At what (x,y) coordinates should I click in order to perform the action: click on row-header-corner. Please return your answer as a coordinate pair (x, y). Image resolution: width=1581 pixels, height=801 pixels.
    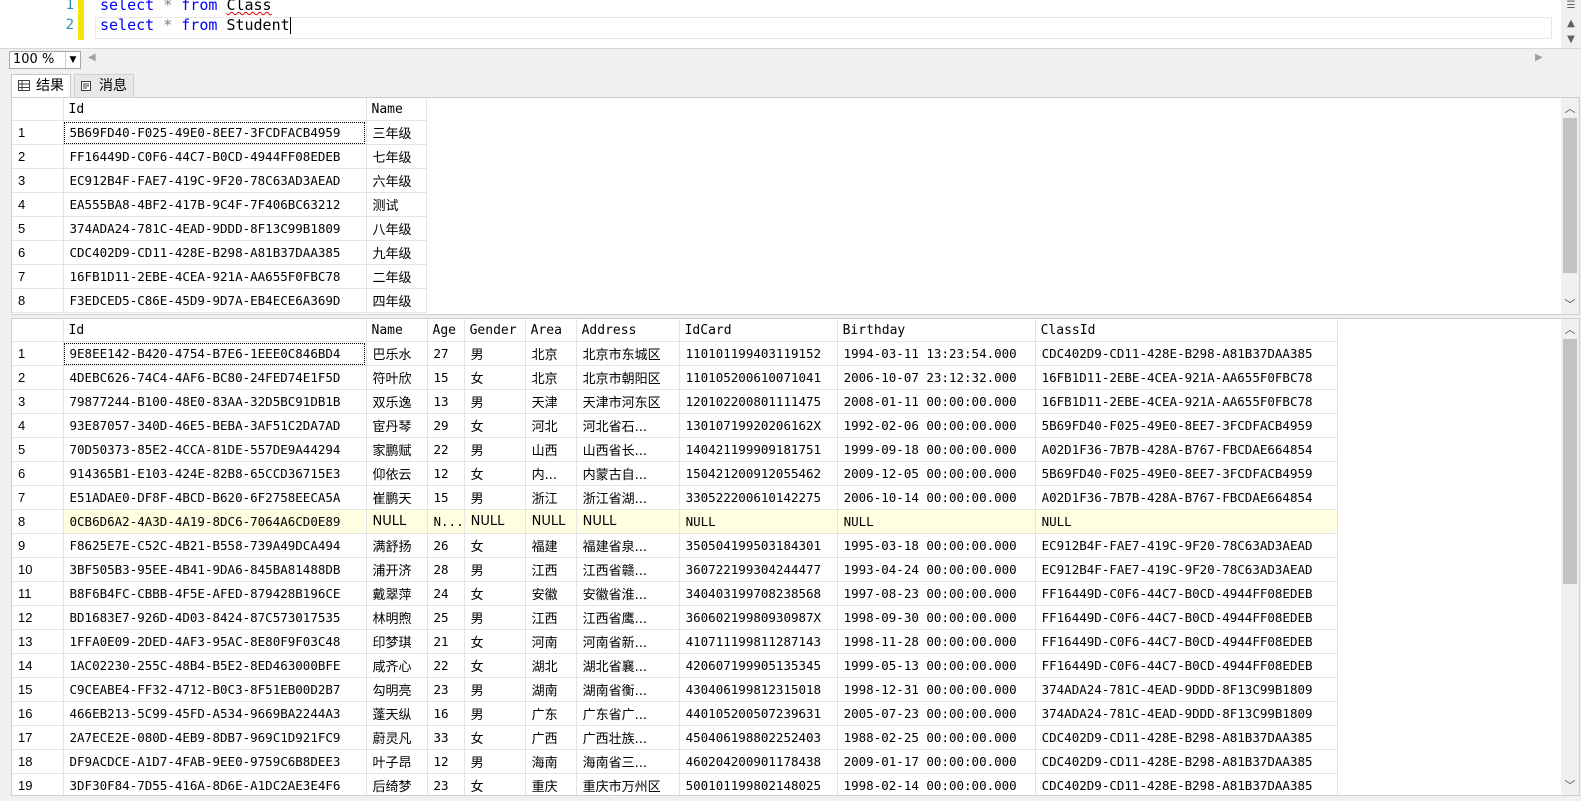
    Looking at the image, I should click on (38, 330).